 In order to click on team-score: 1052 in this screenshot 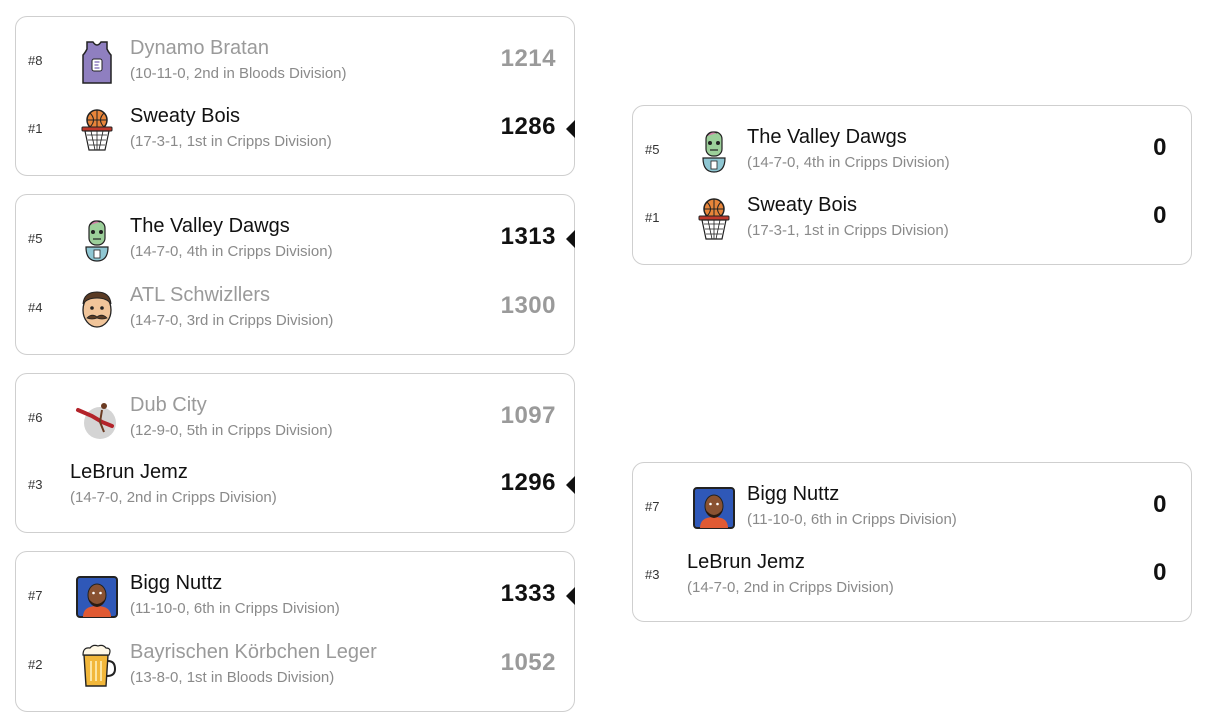, I will do `click(528, 662)`.